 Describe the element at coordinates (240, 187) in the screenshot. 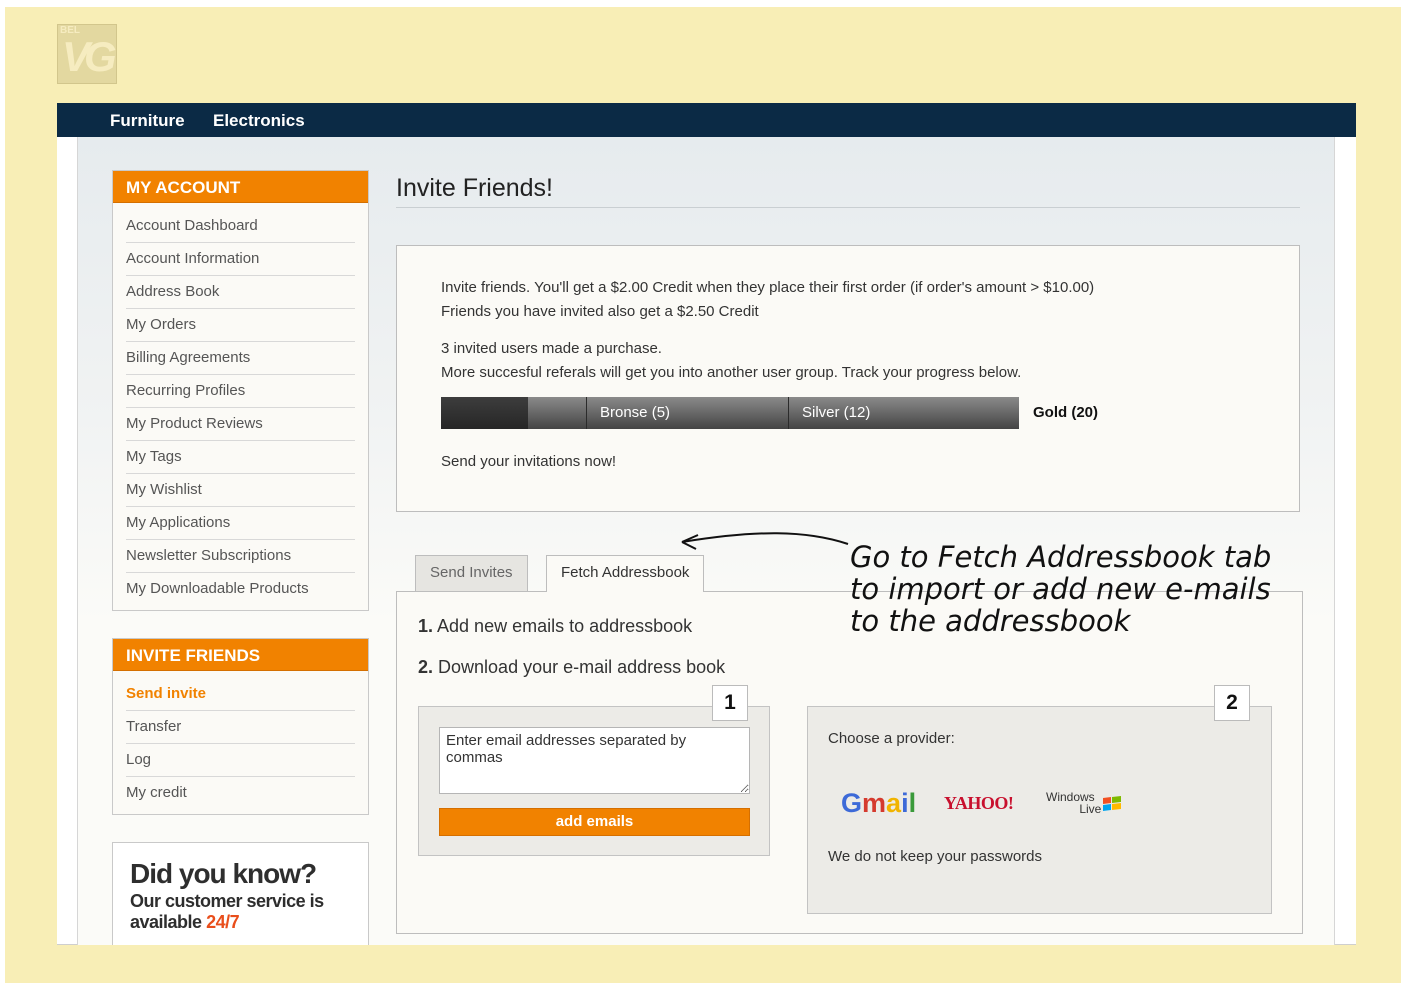

I see `my-account-title: MY ACCOUNT` at that location.